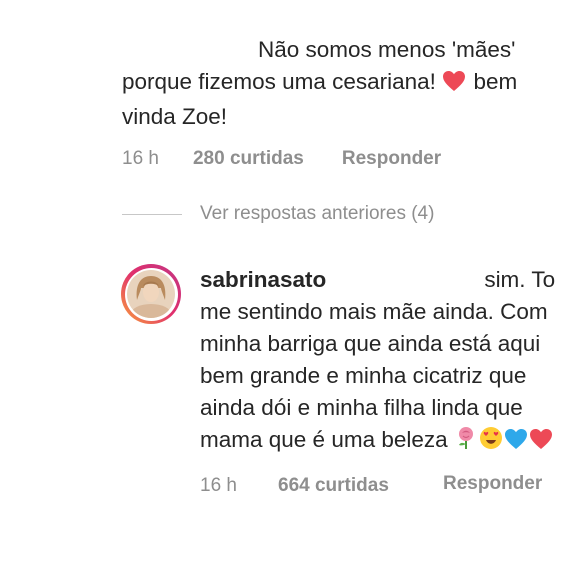 The width and height of the screenshot is (580, 580). What do you see at coordinates (263, 279) in the screenshot?
I see `username-link: sabrinasato` at bounding box center [263, 279].